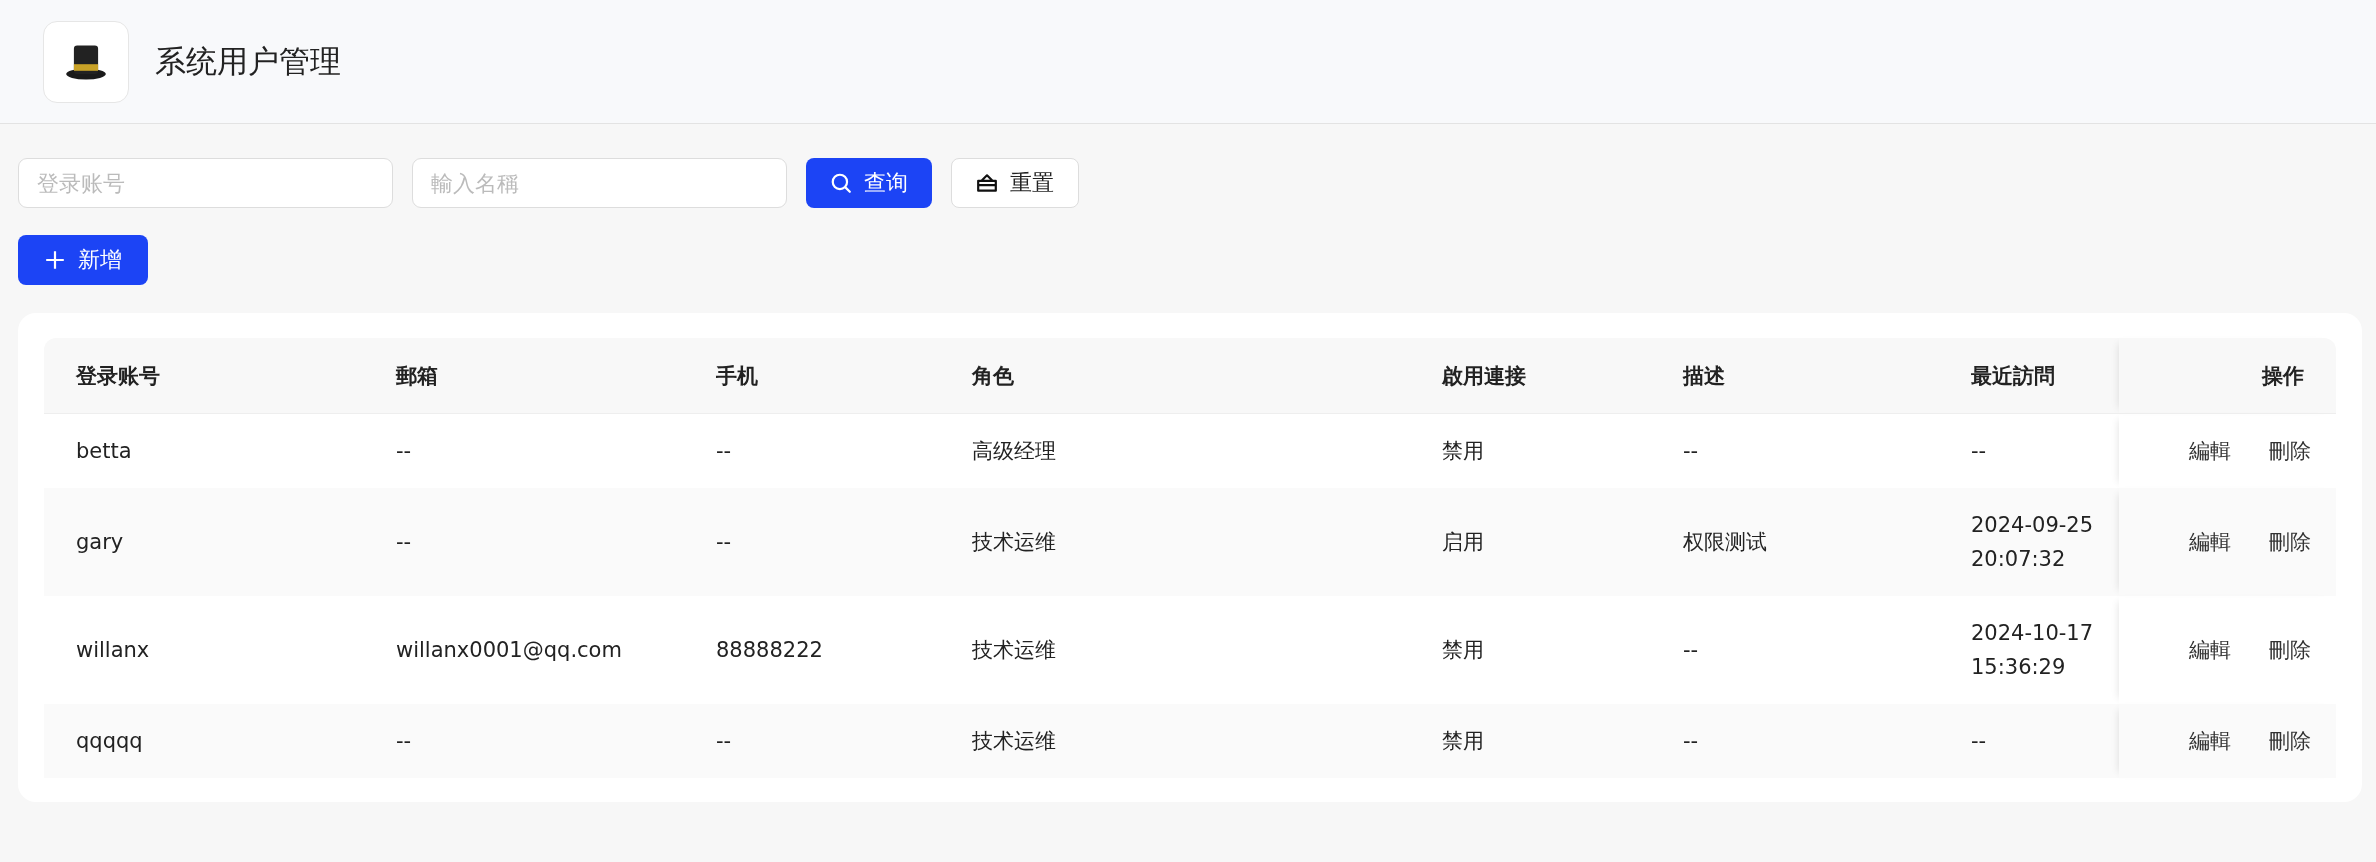 The height and width of the screenshot is (862, 2376). Describe the element at coordinates (2227, 376) in the screenshot. I see `column-header: 操作` at that location.